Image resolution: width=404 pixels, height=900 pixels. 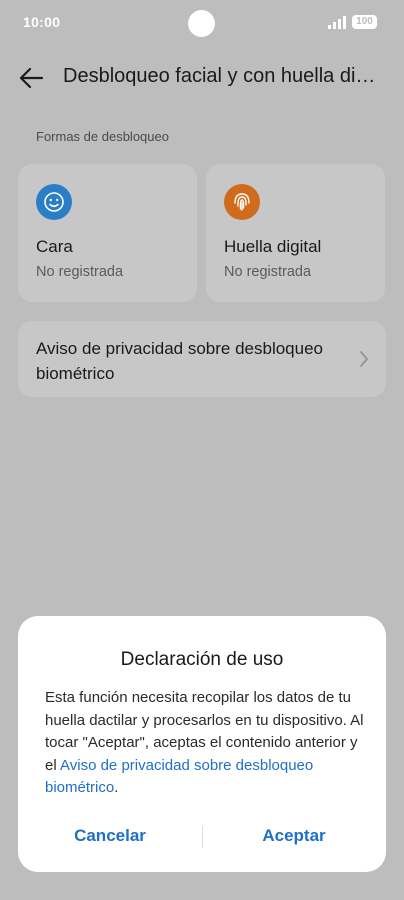 I want to click on chevron-right-icon, so click(x=364, y=359).